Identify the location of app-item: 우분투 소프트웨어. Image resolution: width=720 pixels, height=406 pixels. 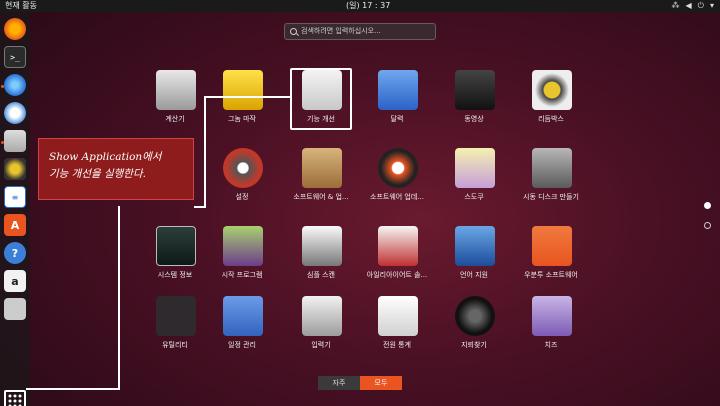
(551, 257).